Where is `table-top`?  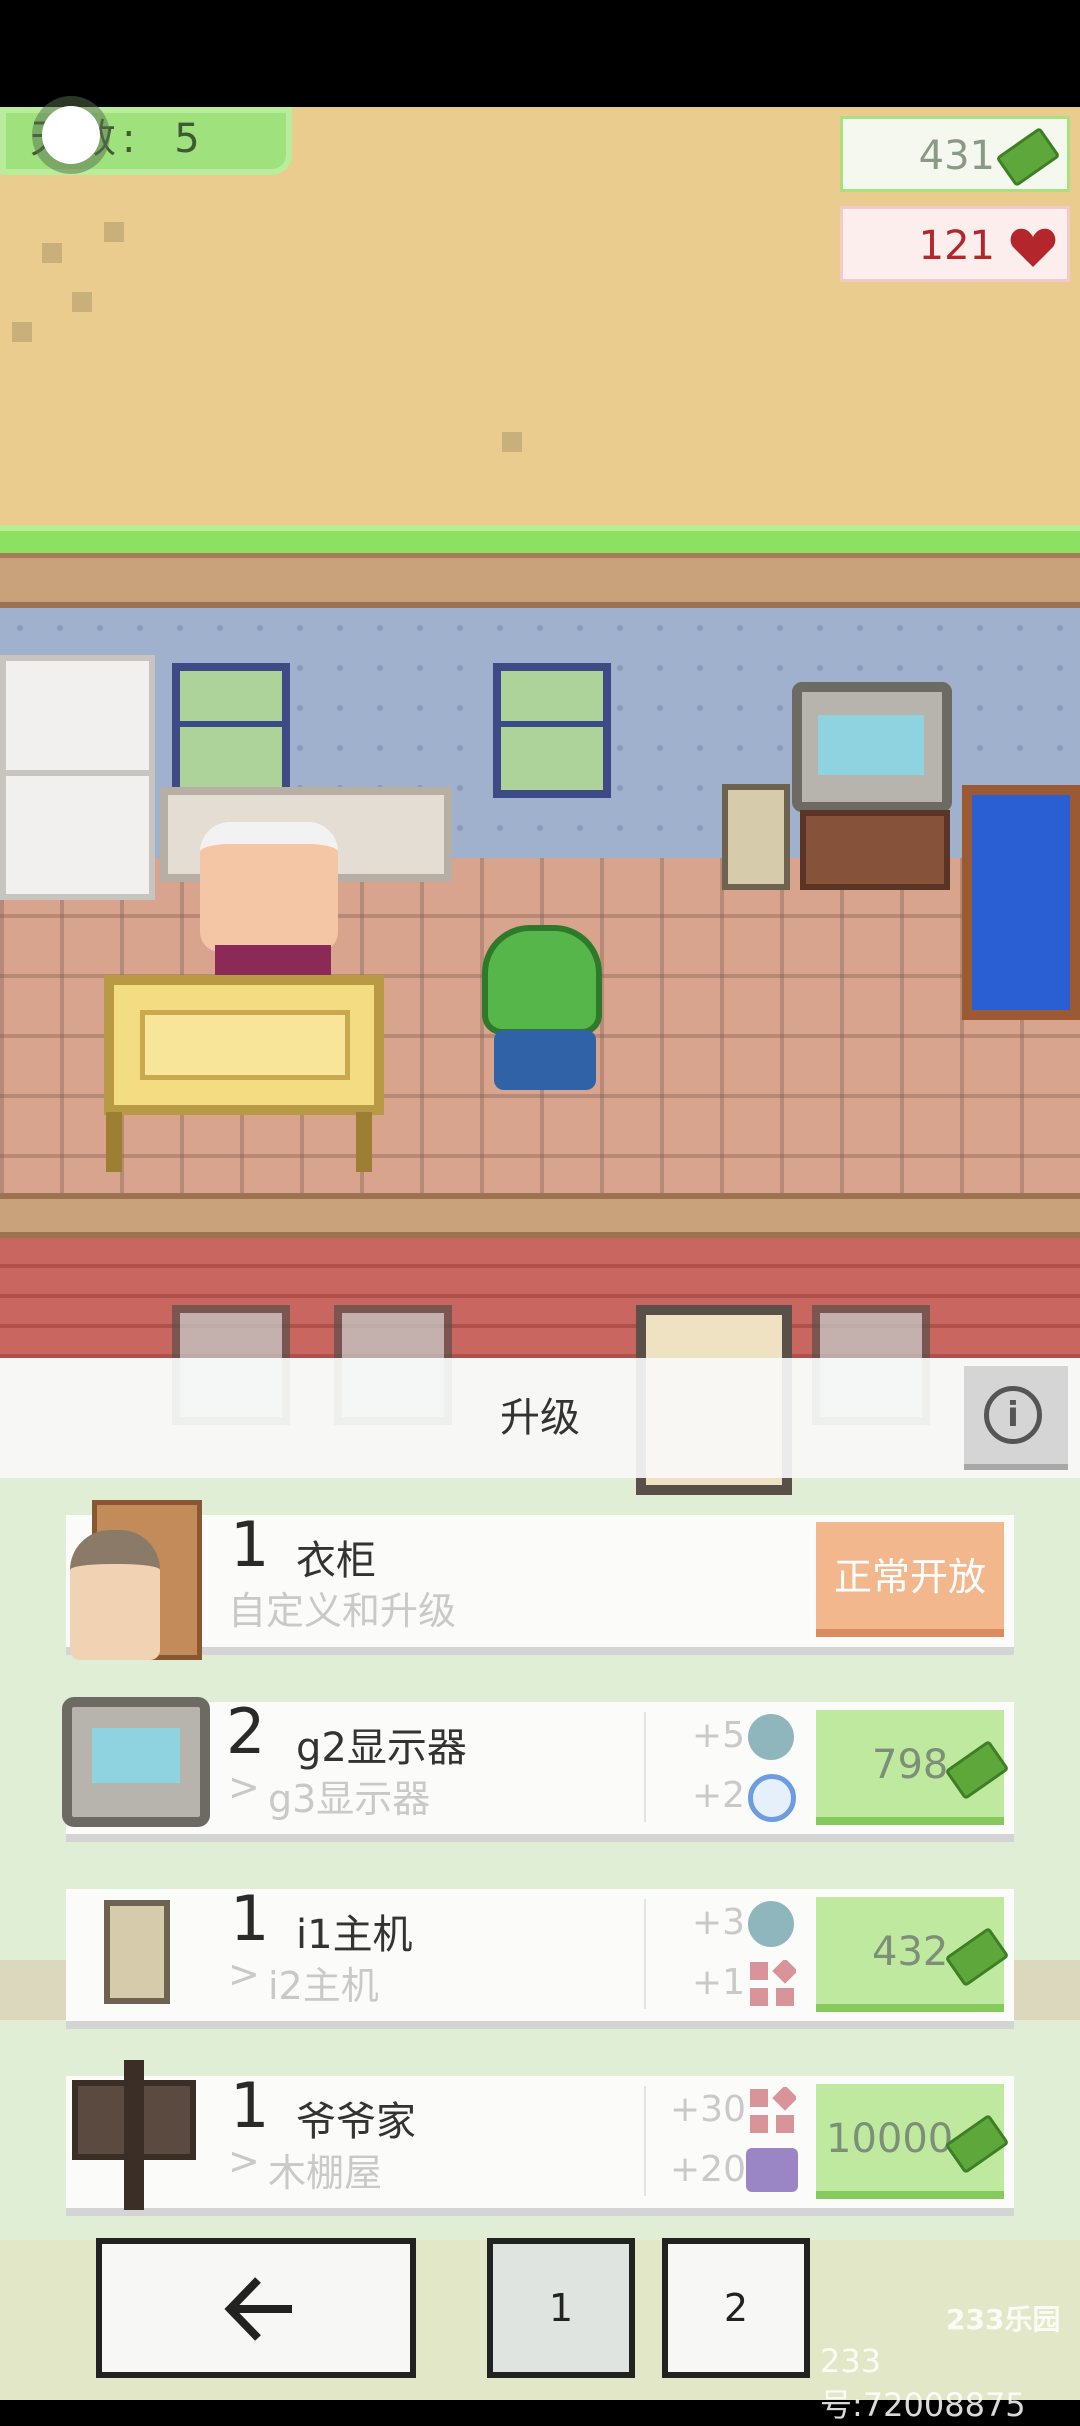 table-top is located at coordinates (245, 1045).